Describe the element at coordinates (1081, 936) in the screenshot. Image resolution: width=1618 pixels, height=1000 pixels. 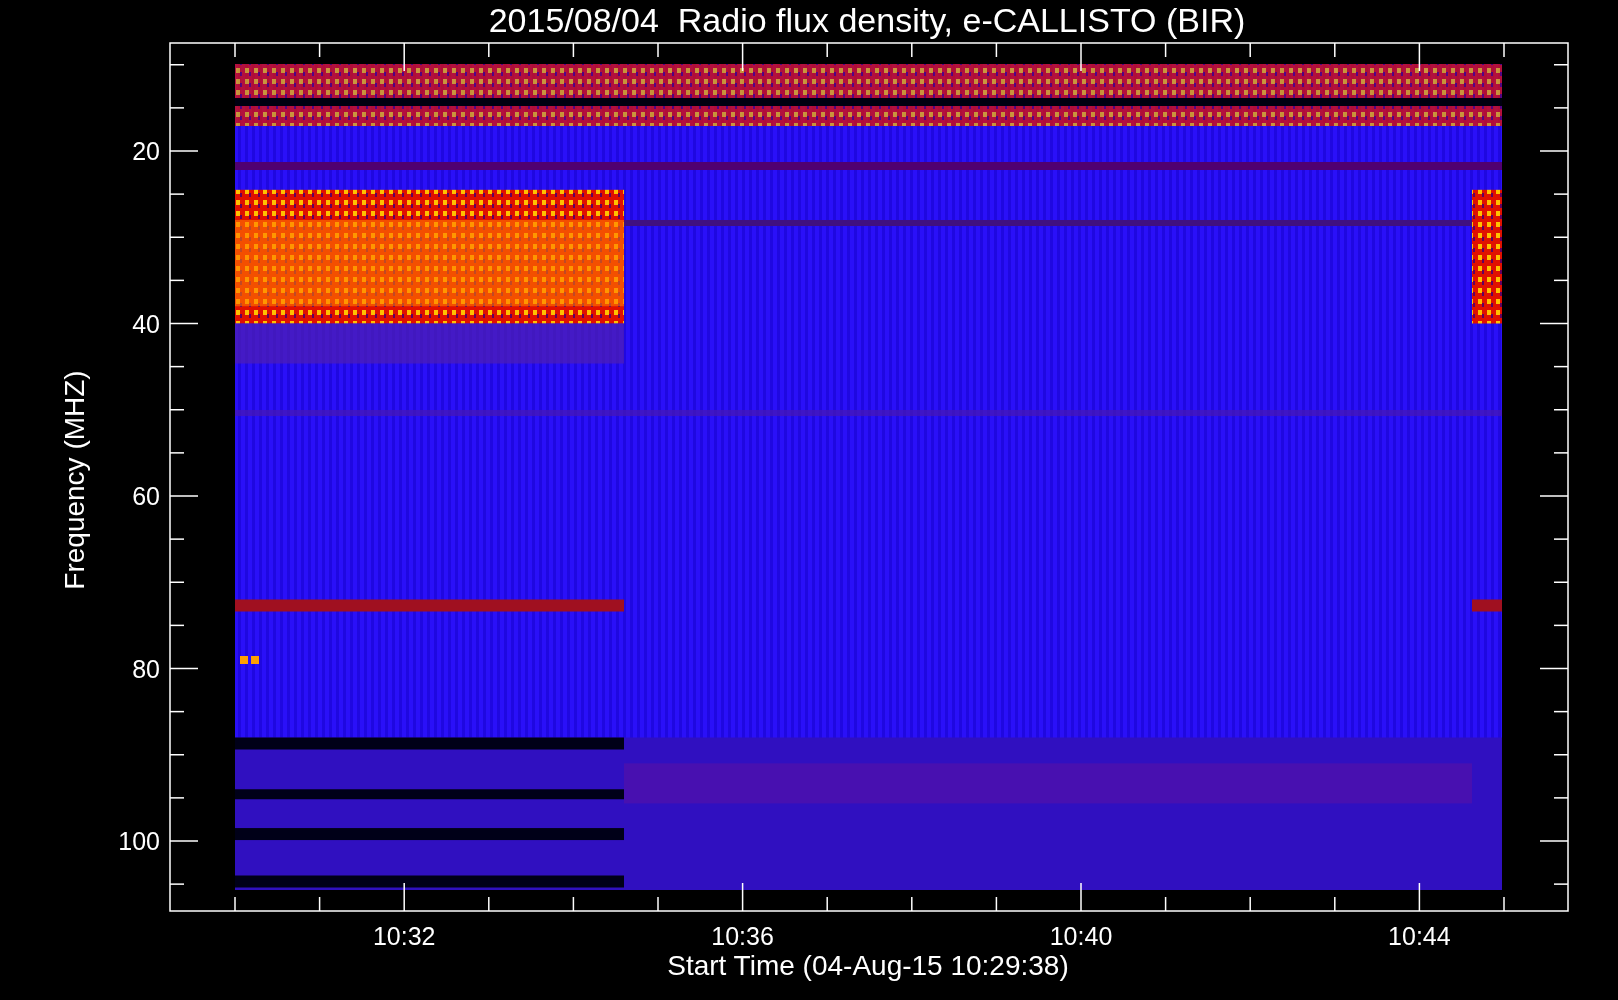
I see `tick-label: 10:40` at that location.